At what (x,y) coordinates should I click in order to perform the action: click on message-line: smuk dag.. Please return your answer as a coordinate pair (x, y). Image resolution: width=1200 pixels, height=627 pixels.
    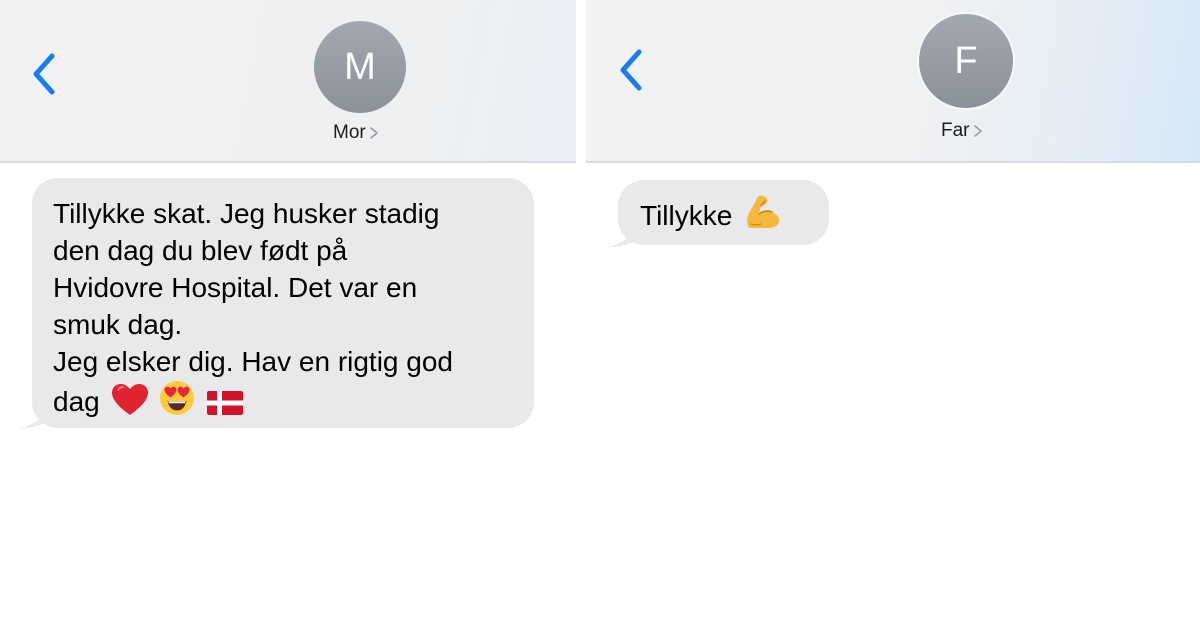
    Looking at the image, I should click on (118, 324).